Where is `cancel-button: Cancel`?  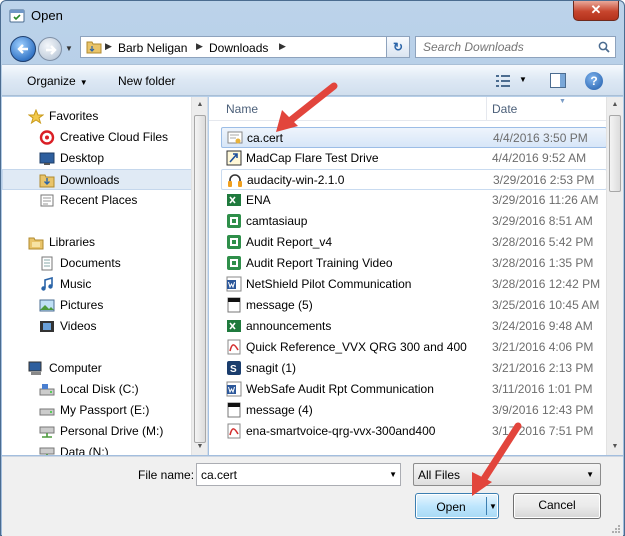 cancel-button: Cancel is located at coordinates (557, 506).